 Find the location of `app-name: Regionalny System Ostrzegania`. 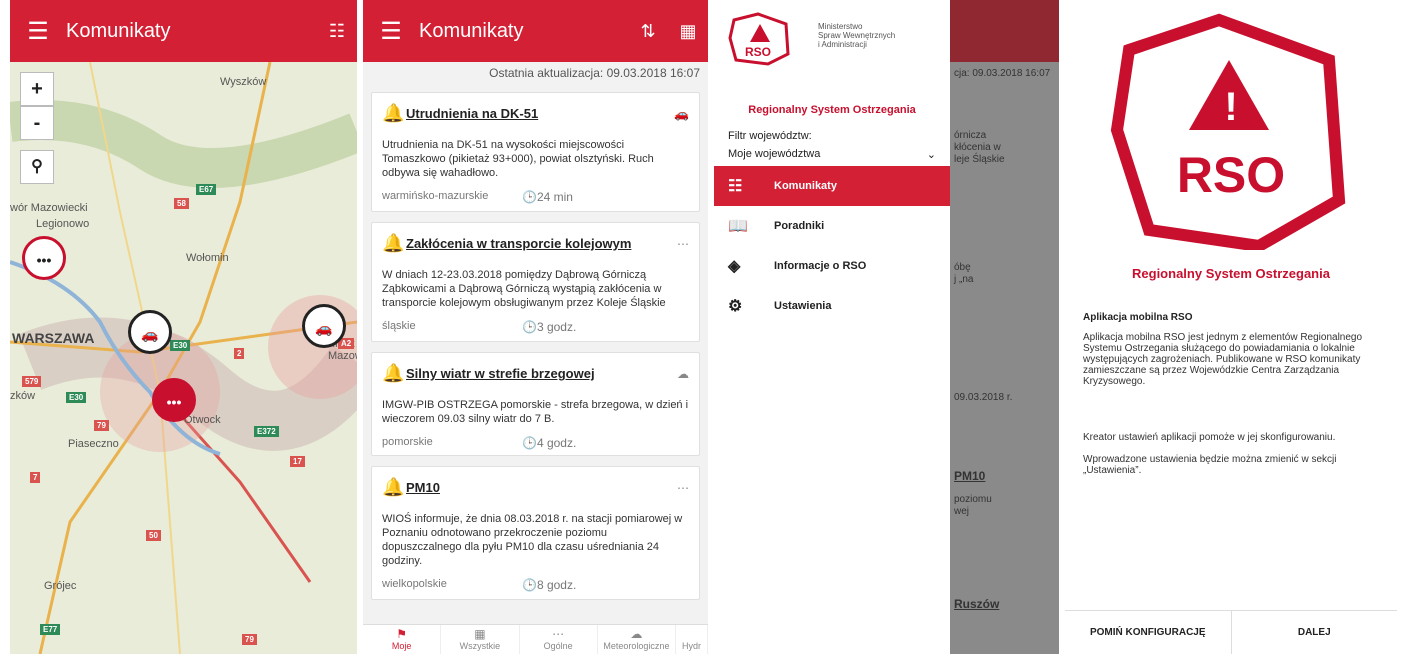

app-name: Regionalny System Ostrzegania is located at coordinates (1231, 273).